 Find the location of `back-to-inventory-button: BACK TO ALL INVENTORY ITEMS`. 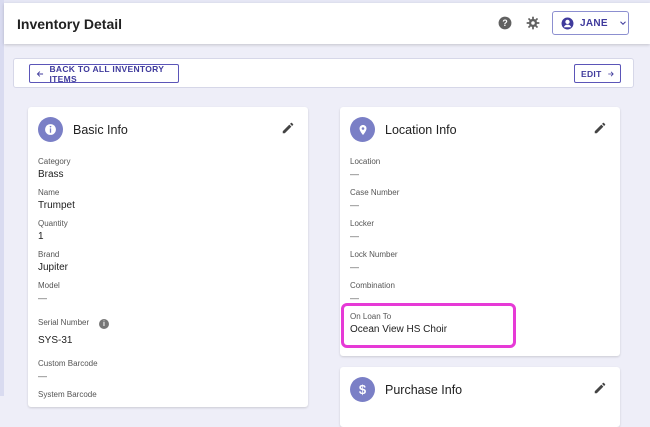

back-to-inventory-button: BACK TO ALL INVENTORY ITEMS is located at coordinates (104, 73).